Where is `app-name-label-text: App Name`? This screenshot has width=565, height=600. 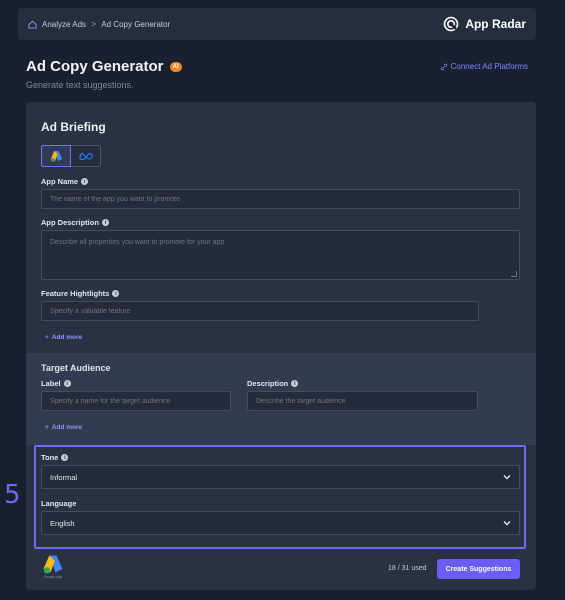
app-name-label-text: App Name is located at coordinates (60, 181).